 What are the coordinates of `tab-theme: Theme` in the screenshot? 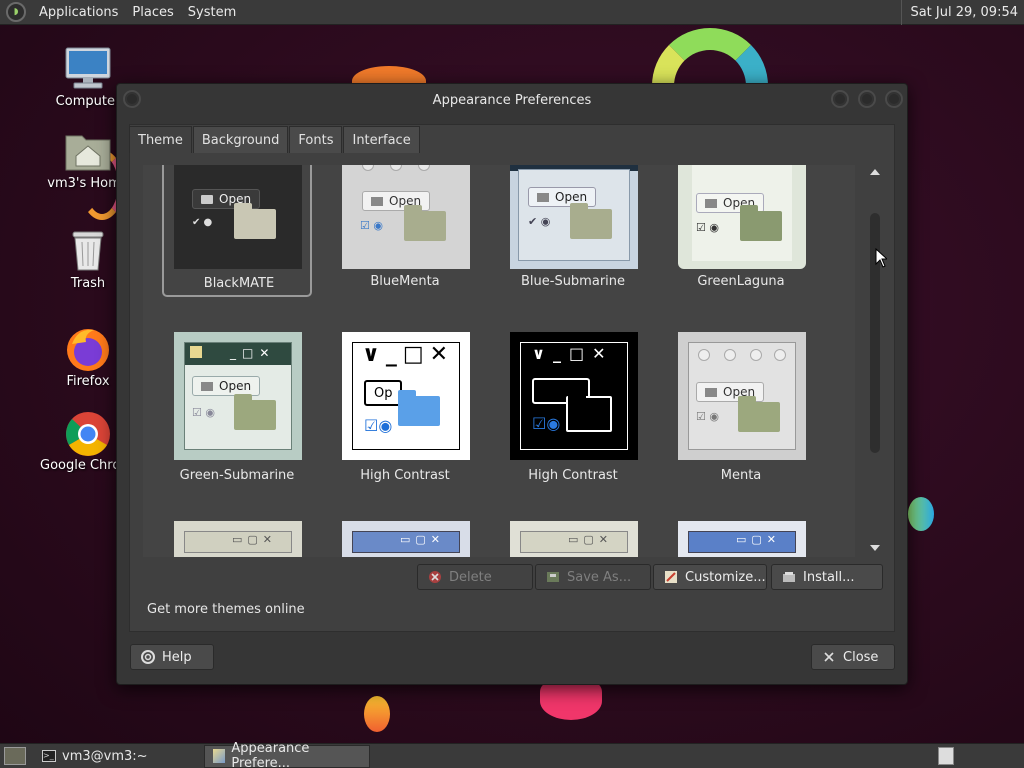 It's located at (160, 139).